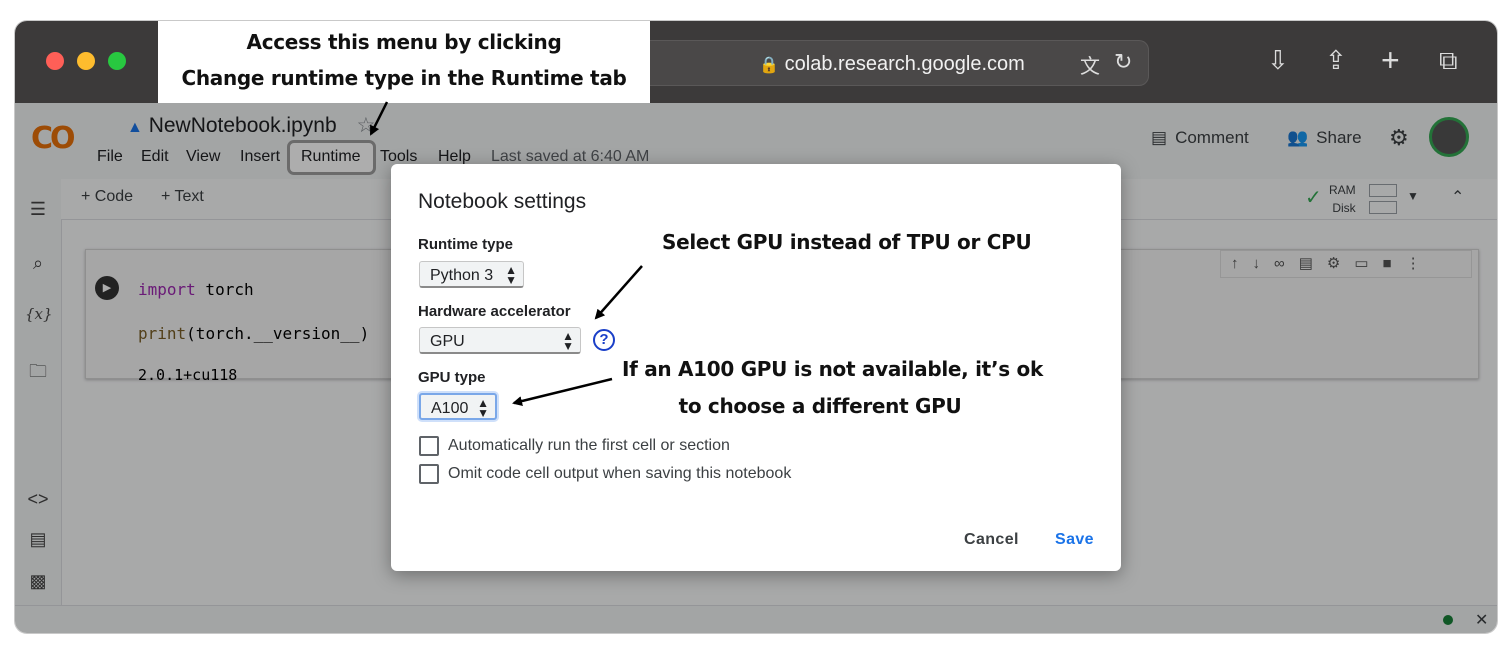  Describe the element at coordinates (562, 391) in the screenshot. I see `arrow-to-gpu-type-select` at that location.